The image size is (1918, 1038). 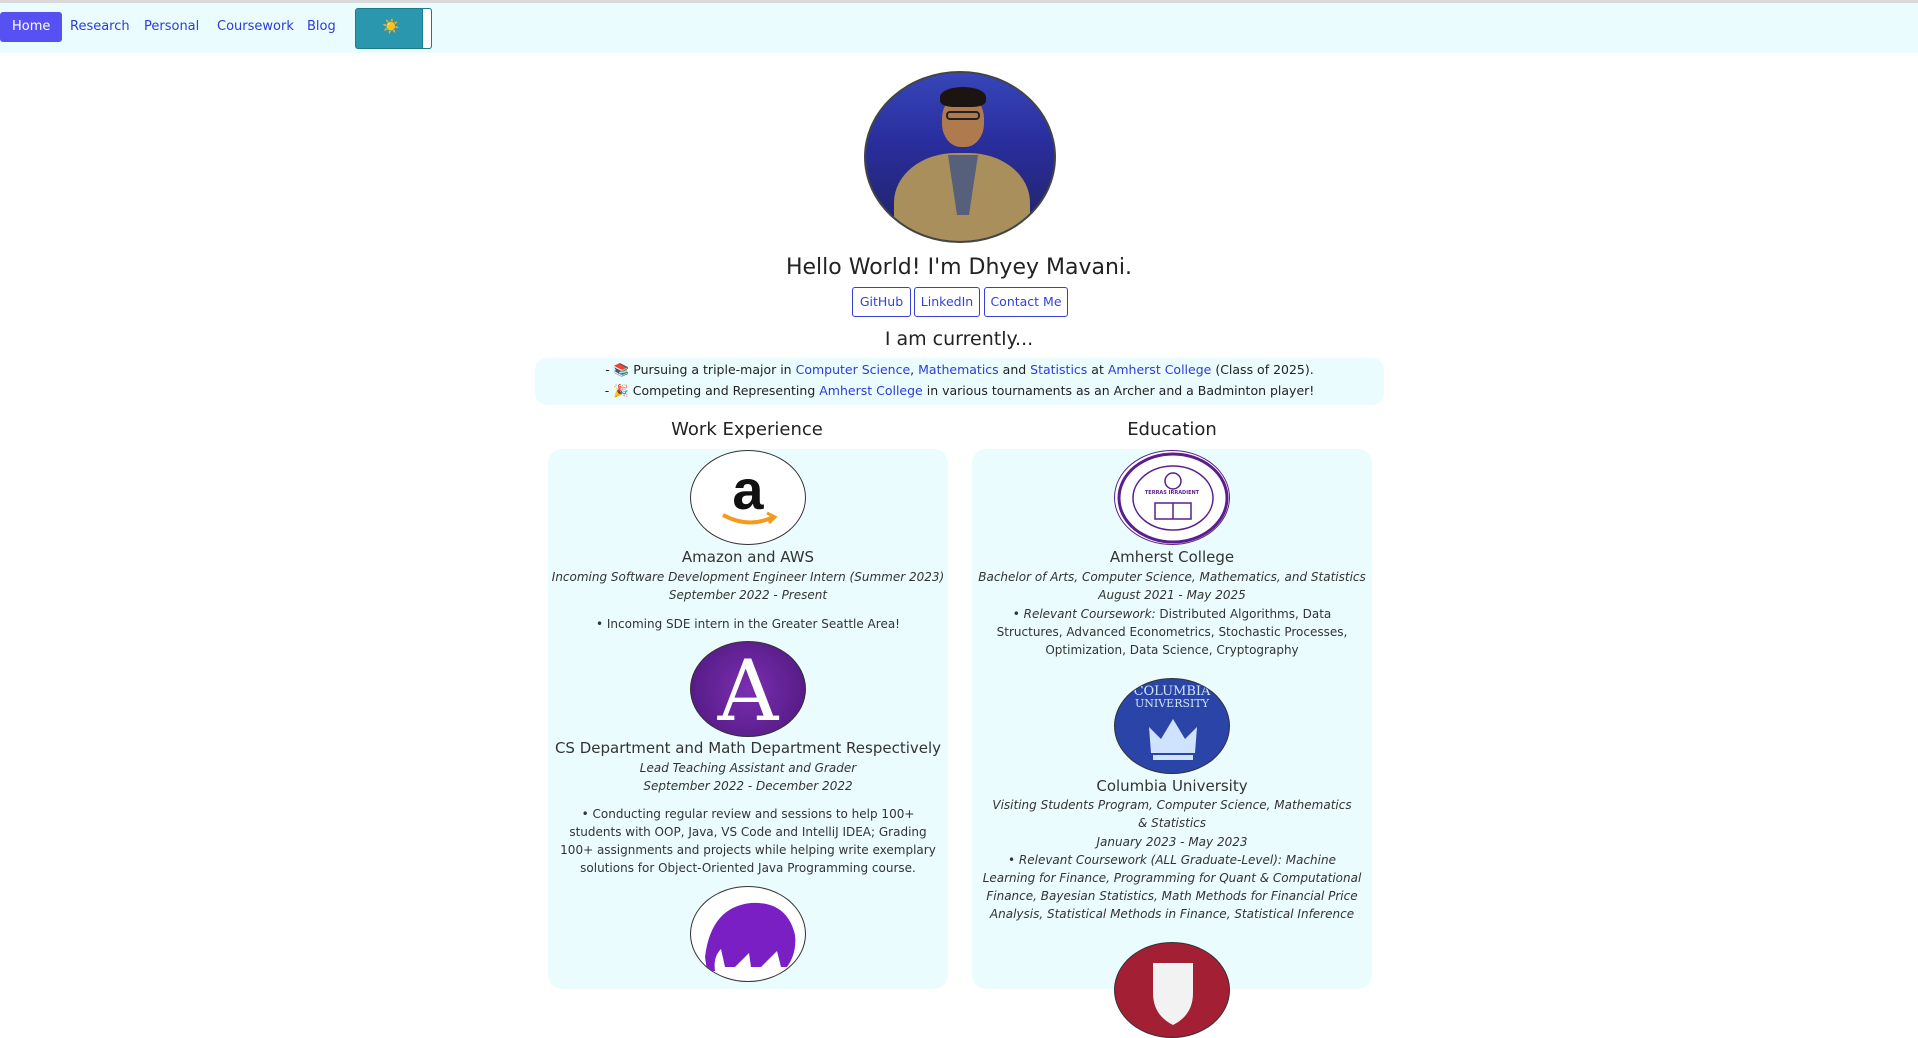 I want to click on amherst-a-letter: A, so click(x=748, y=689).